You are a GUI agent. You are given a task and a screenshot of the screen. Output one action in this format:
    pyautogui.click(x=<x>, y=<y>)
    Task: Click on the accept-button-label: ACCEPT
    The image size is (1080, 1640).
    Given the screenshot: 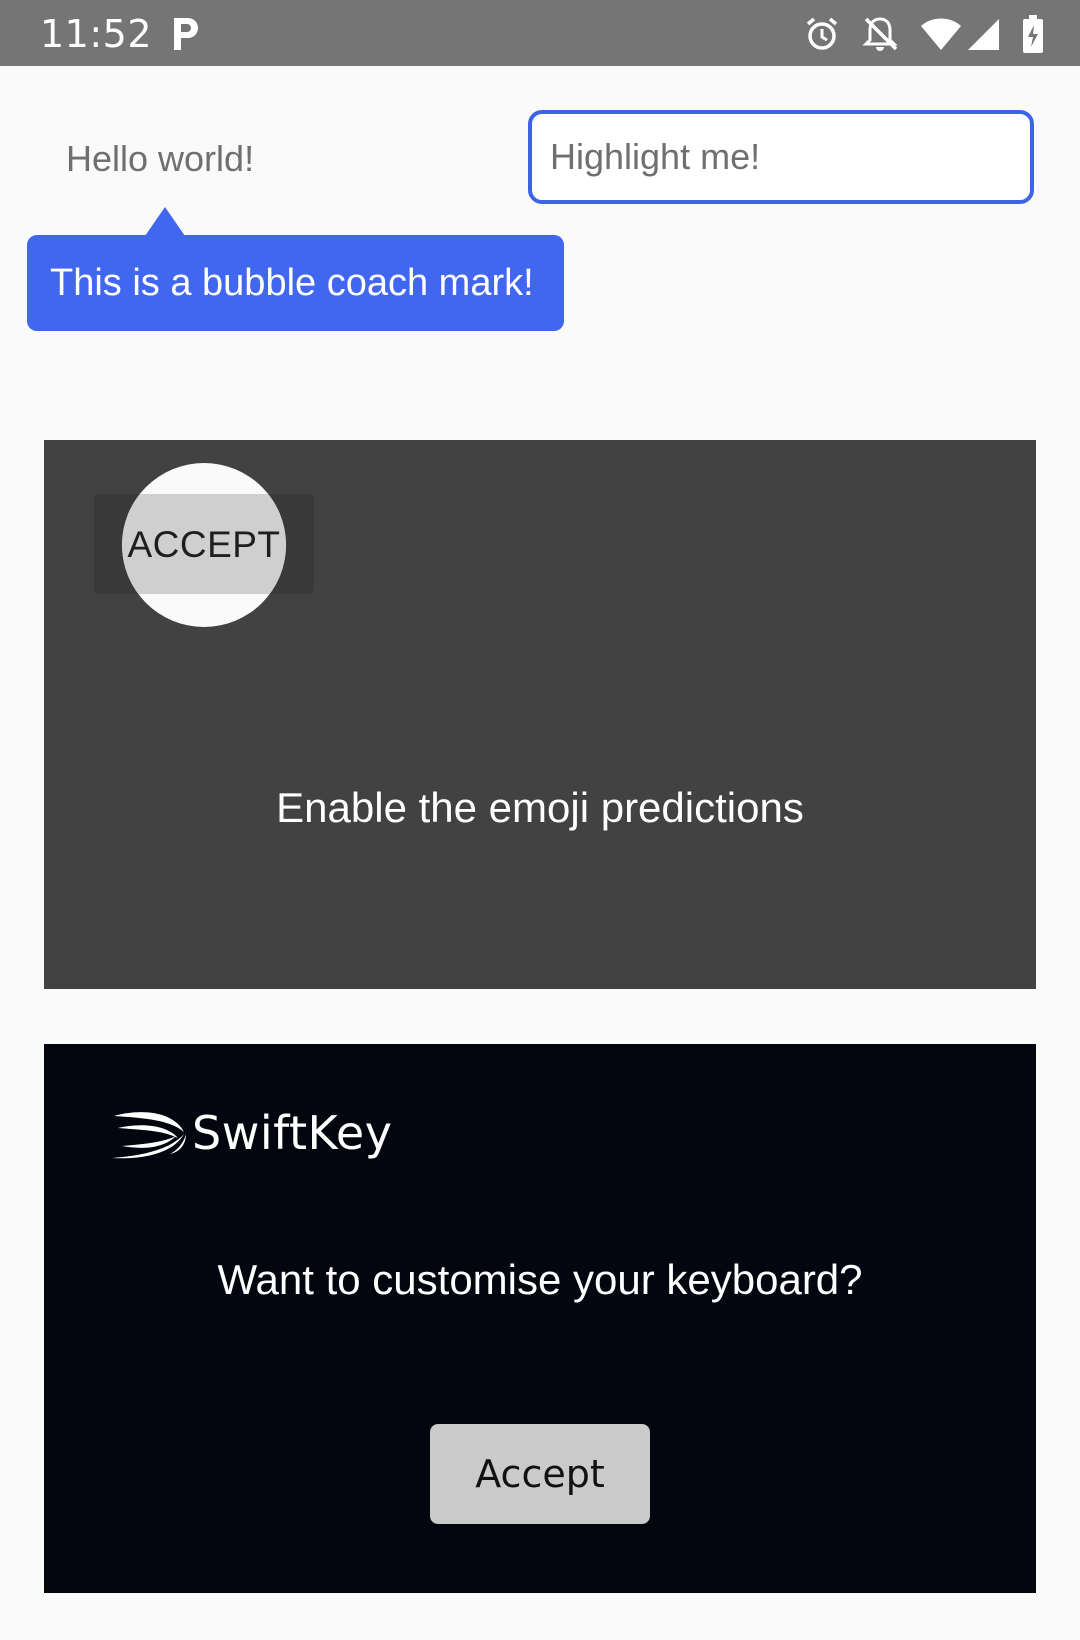 What is the action you would take?
    pyautogui.click(x=204, y=544)
    